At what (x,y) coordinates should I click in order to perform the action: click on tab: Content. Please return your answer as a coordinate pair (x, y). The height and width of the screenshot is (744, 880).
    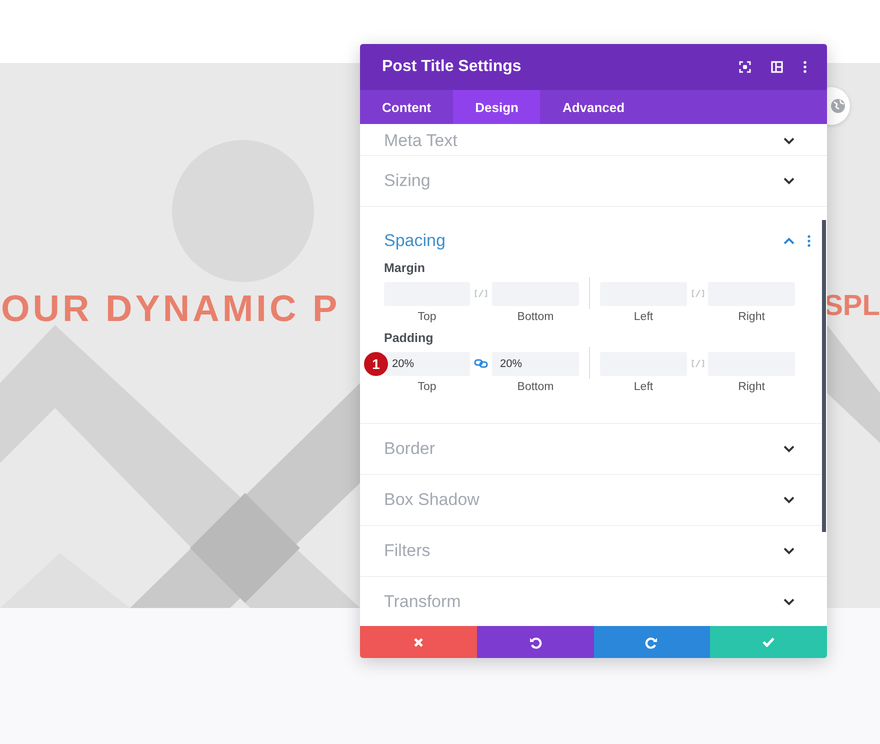
    Looking at the image, I should click on (407, 107).